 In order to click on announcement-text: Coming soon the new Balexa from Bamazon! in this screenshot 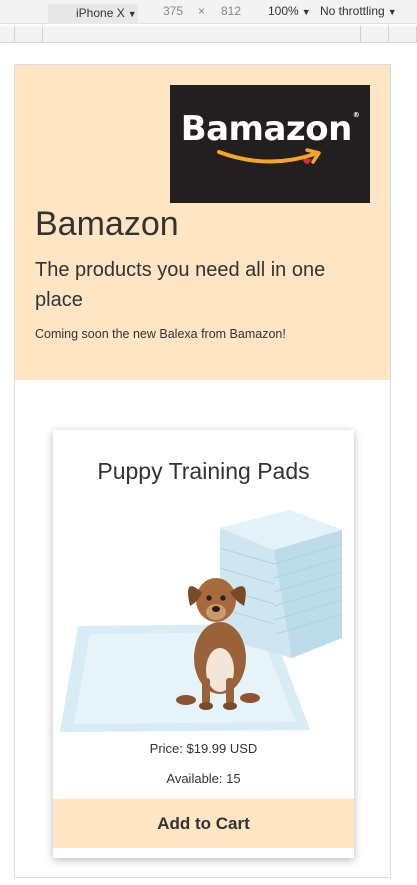, I will do `click(160, 334)`.